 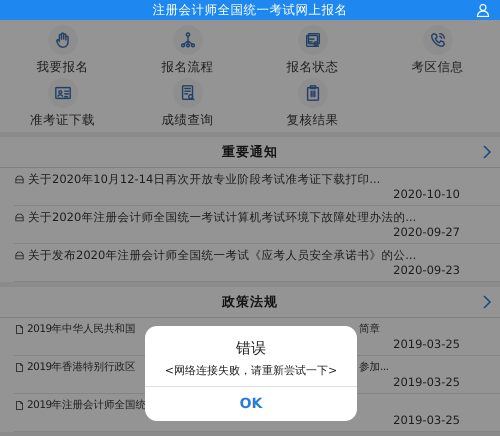 I want to click on article-date: 2020-10-10, so click(x=426, y=194).